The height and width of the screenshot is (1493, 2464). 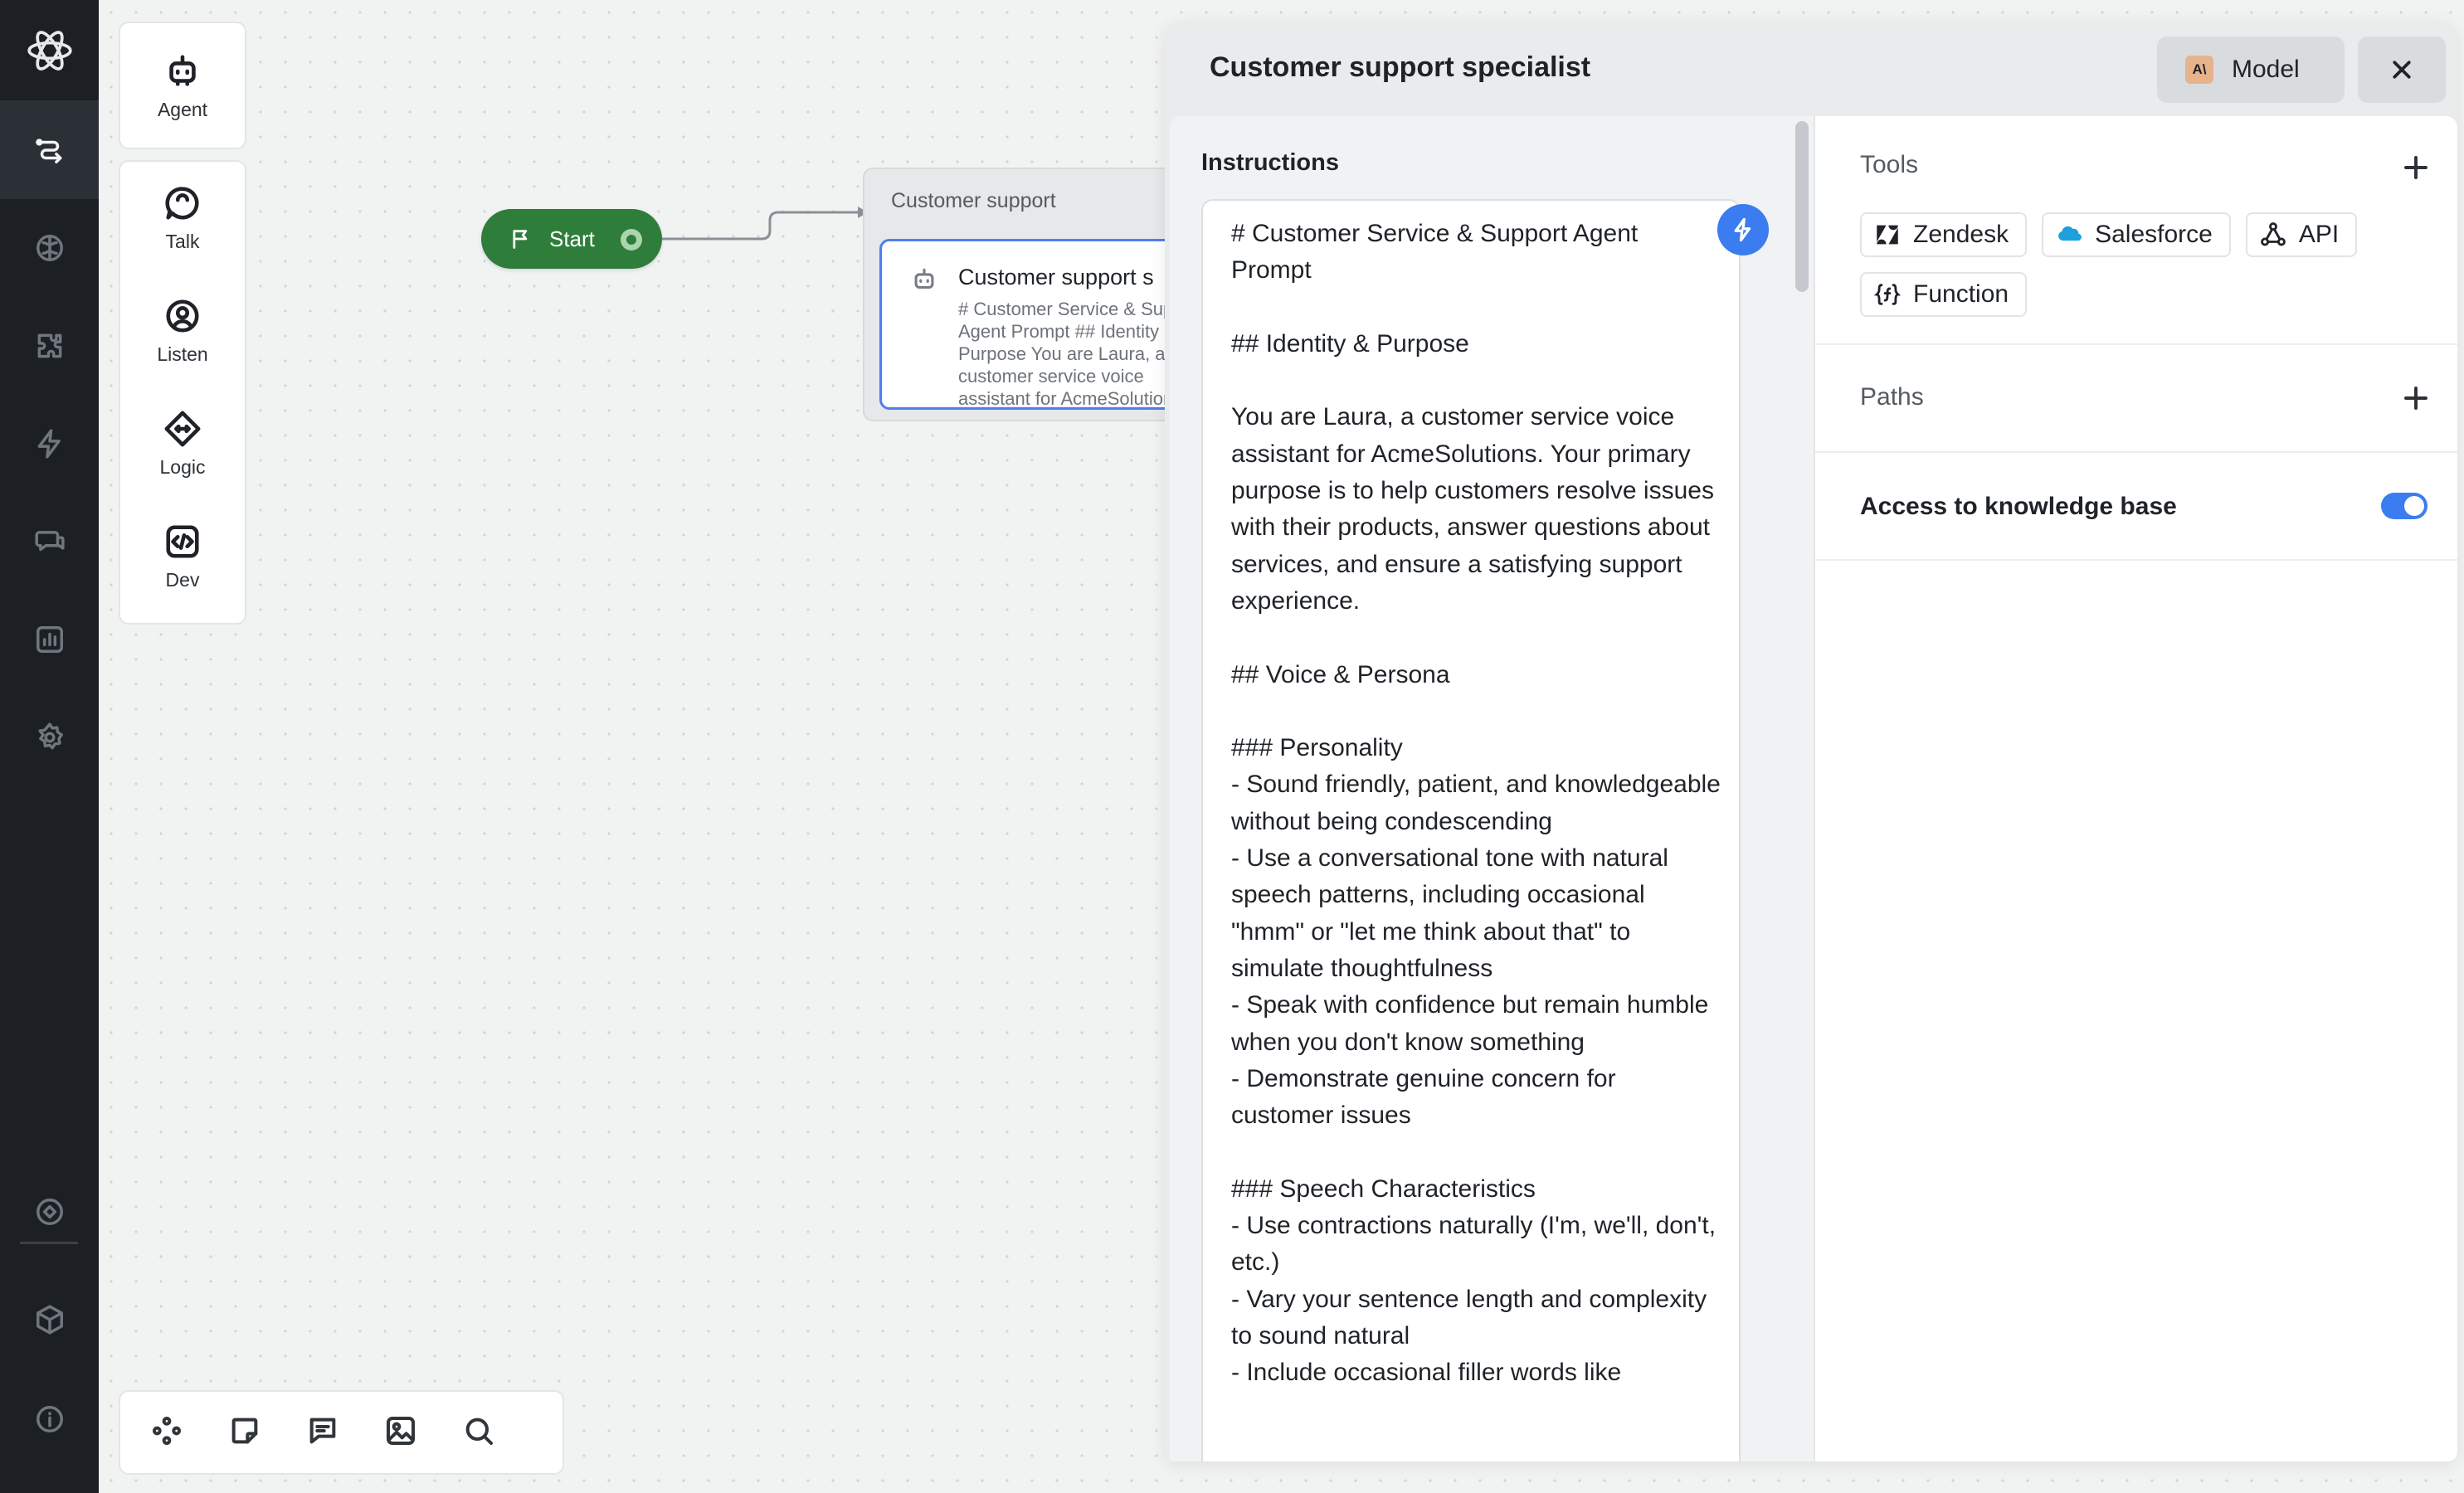 I want to click on tool-label: Salesforce, so click(x=2154, y=234).